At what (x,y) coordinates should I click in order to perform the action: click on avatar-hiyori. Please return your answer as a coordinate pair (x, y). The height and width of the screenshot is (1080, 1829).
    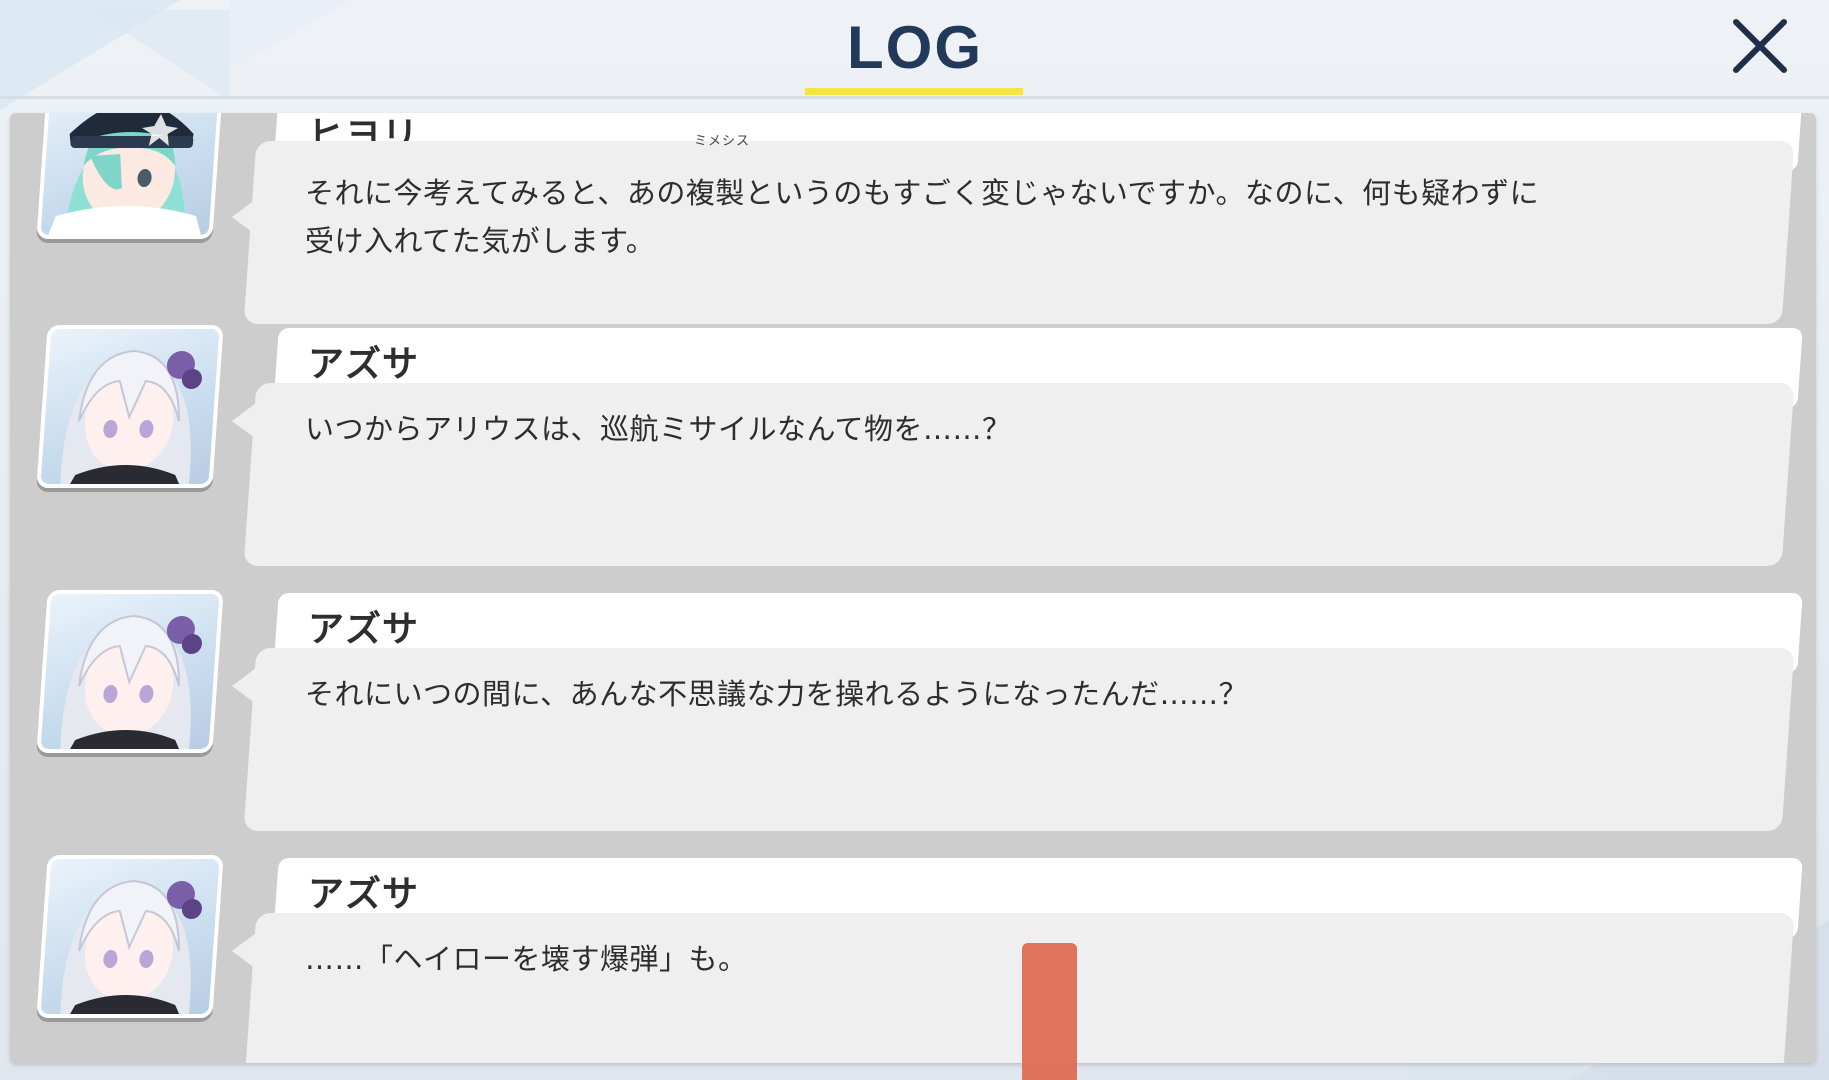
    Looking at the image, I should click on (130, 176).